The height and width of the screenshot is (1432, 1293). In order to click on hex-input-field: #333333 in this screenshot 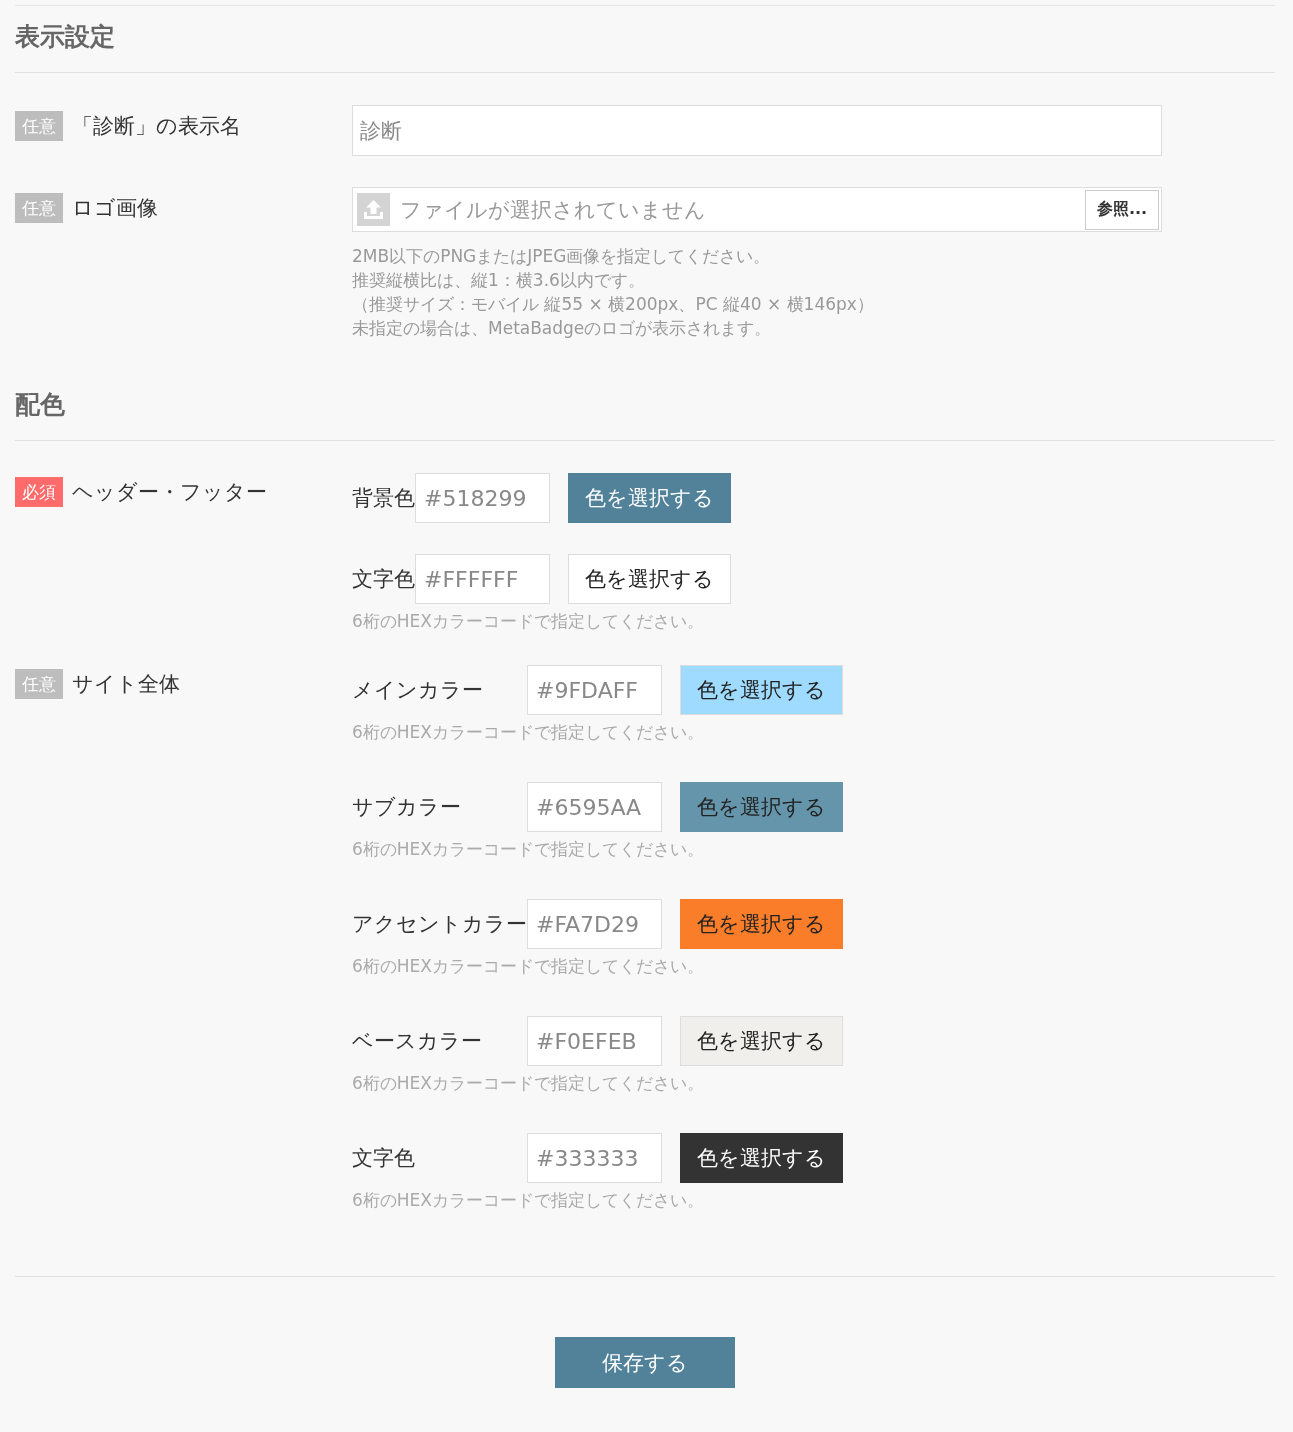, I will do `click(594, 1158)`.